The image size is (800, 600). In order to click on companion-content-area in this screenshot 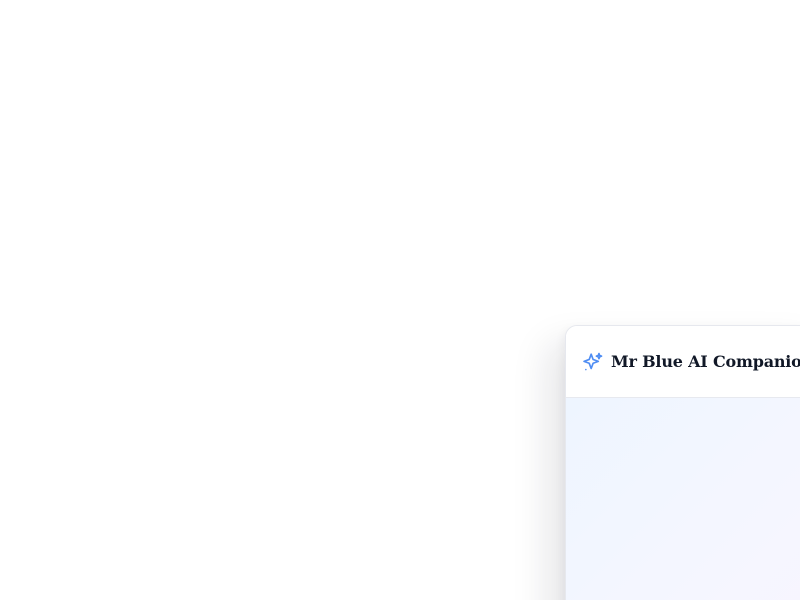, I will do `click(683, 499)`.